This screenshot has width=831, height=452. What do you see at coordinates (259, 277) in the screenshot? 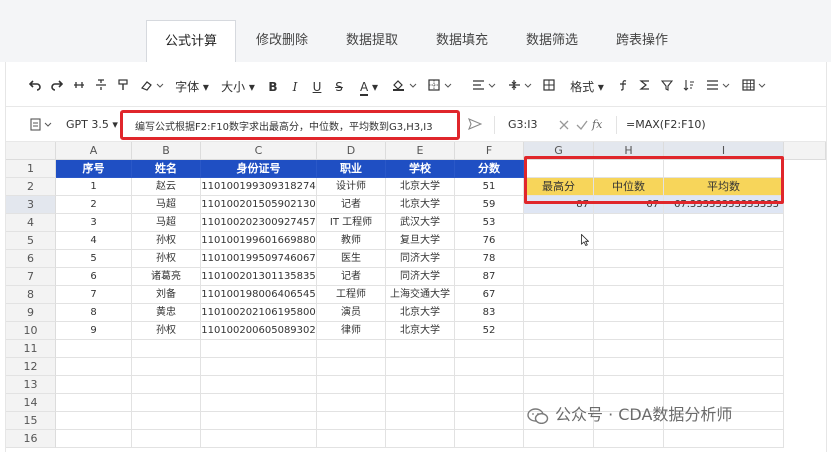
I see `table-data-cell: 110100201301135835` at bounding box center [259, 277].